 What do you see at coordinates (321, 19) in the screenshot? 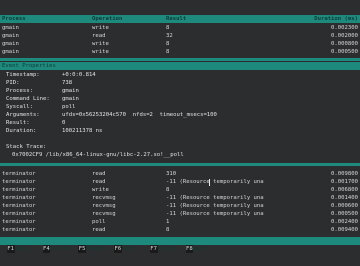
I see `header-duration: Duration (ms)` at bounding box center [321, 19].